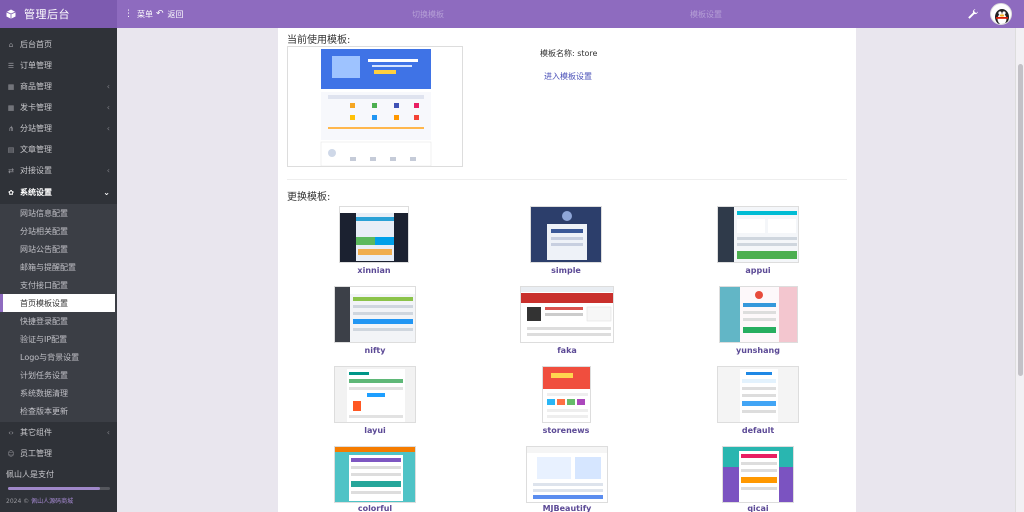  I want to click on current-template-preview, so click(375, 106).